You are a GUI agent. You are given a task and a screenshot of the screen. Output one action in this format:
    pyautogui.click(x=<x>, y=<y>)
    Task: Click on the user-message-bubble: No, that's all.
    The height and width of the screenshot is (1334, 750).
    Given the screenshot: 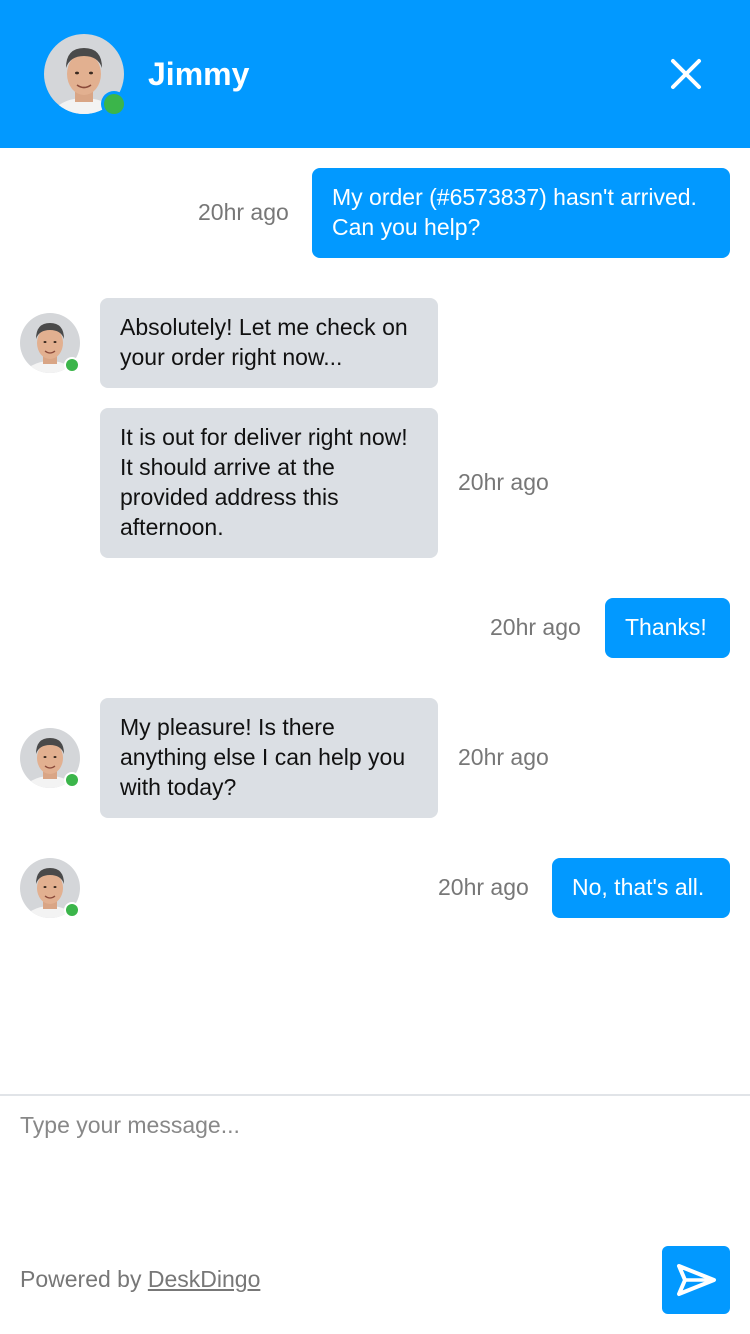 What is the action you would take?
    pyautogui.click(x=641, y=888)
    